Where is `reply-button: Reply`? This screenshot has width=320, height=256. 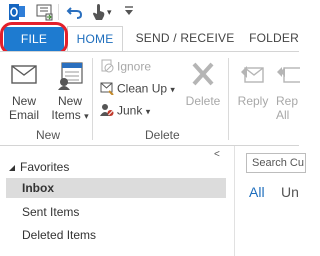
reply-button: Reply is located at coordinates (253, 84).